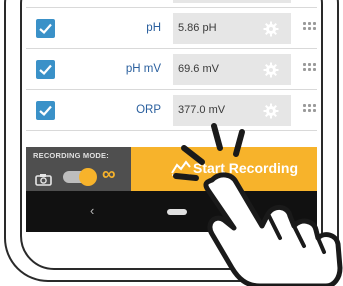  What do you see at coordinates (171, 69) in the screenshot?
I see `sensor-row-ph-mv: pH mV 69.6 mV` at bounding box center [171, 69].